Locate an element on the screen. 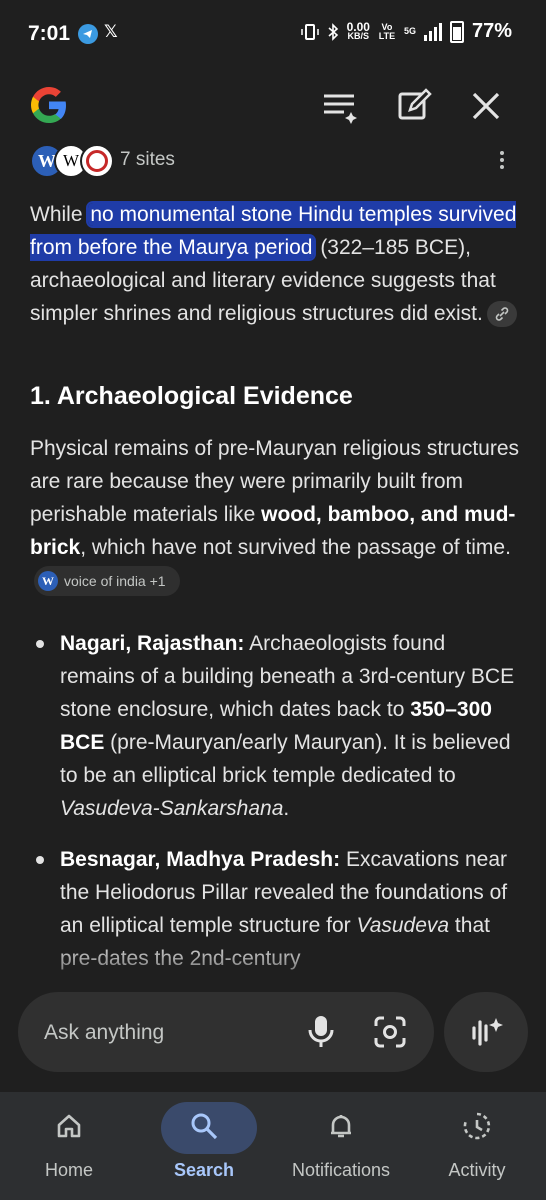  nav-home-label: Home is located at coordinates (68, 1170).